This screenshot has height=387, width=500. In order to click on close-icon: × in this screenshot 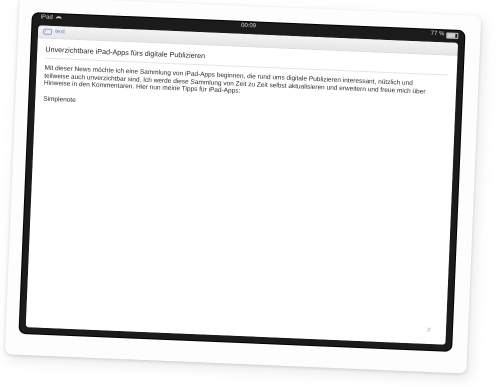, I will do `click(429, 330)`.